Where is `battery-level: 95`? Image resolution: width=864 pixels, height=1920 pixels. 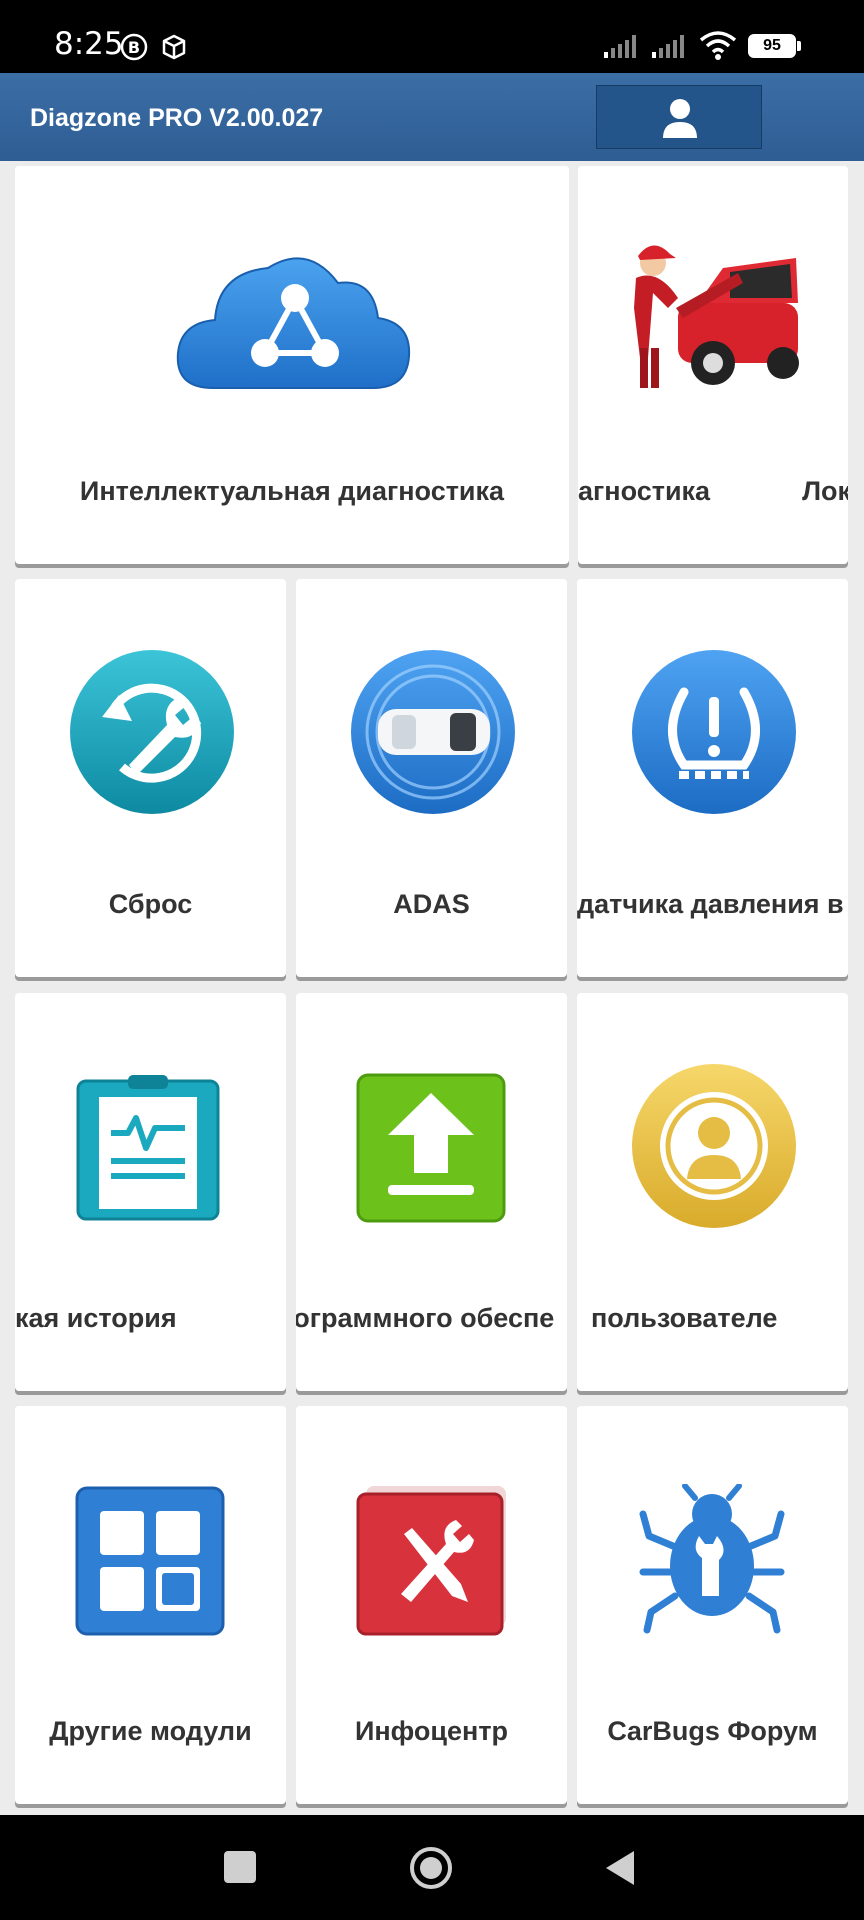
battery-level: 95 is located at coordinates (772, 45).